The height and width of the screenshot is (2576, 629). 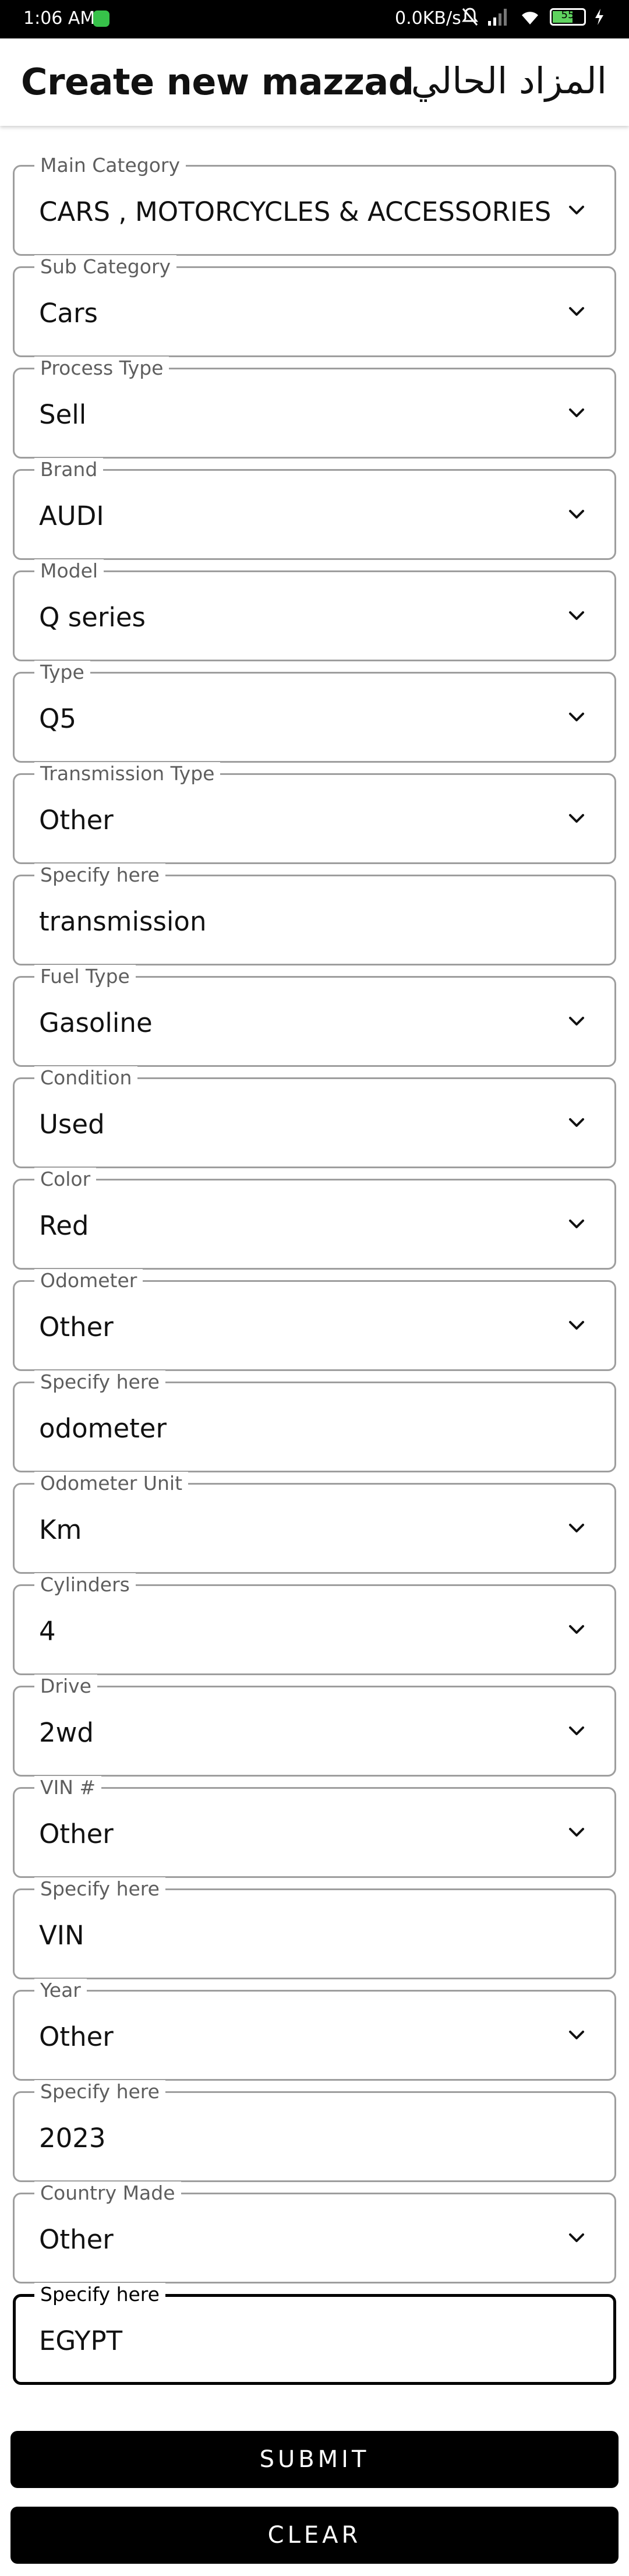 What do you see at coordinates (59, 18) in the screenshot?
I see `status-time: 1:06 AM` at bounding box center [59, 18].